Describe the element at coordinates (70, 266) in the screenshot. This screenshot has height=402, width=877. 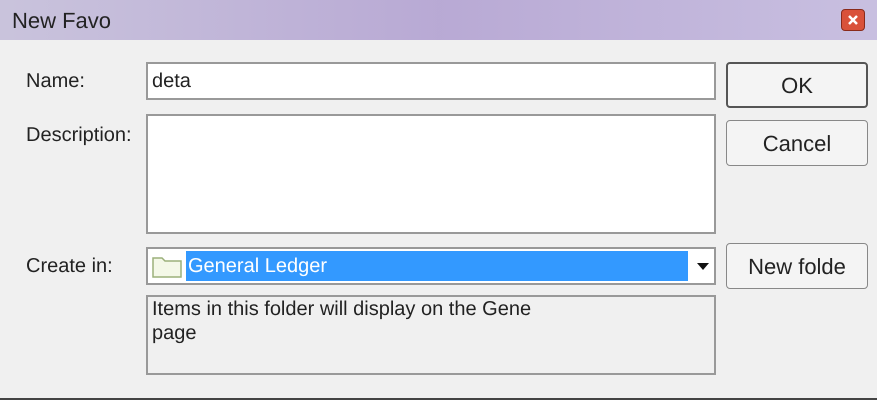
I see `field-label: Create in:` at that location.